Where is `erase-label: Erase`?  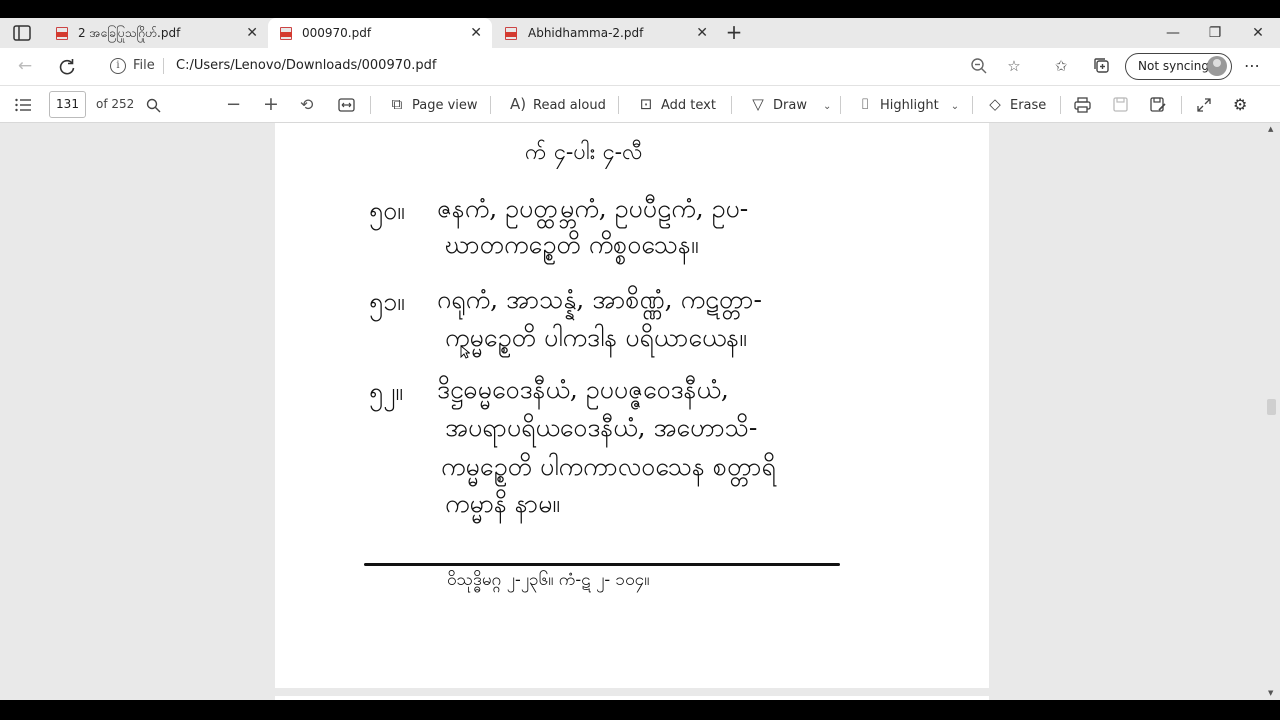
erase-label: Erase is located at coordinates (1028, 105).